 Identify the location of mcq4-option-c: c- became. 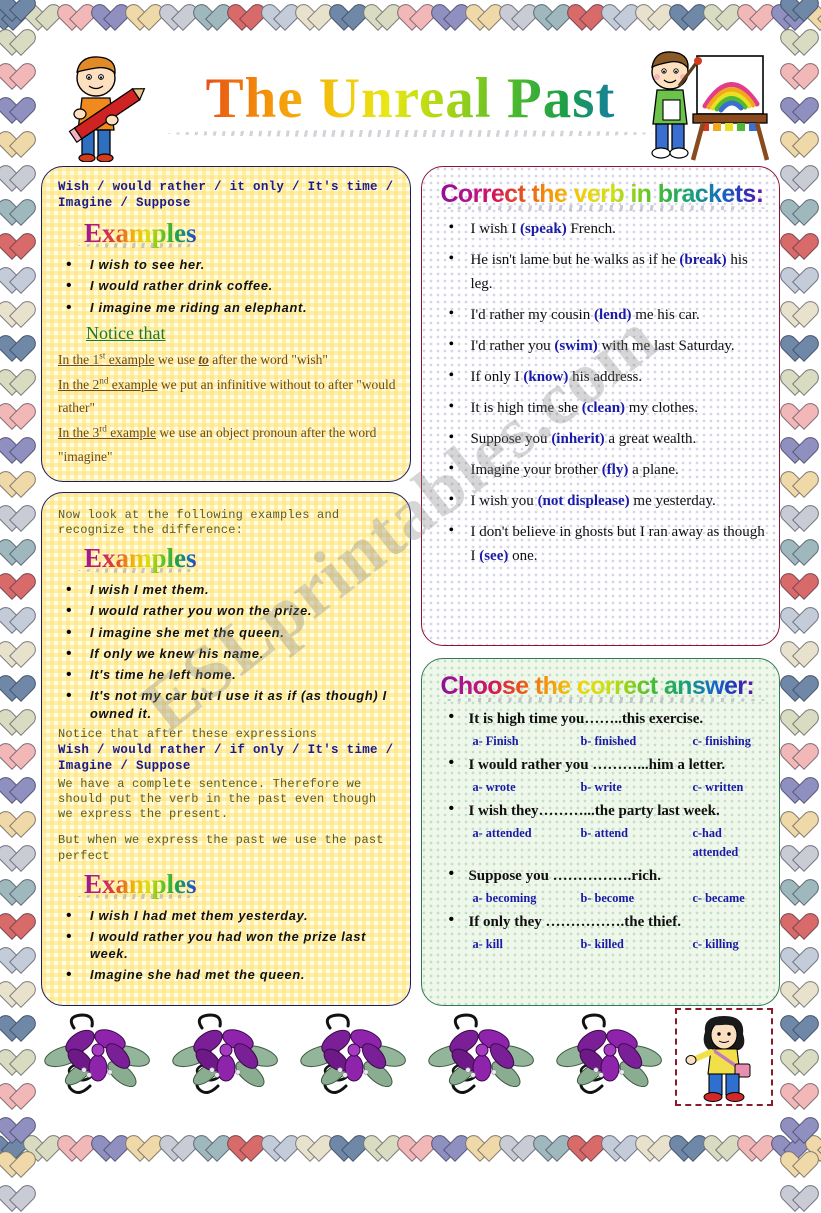
(728, 898).